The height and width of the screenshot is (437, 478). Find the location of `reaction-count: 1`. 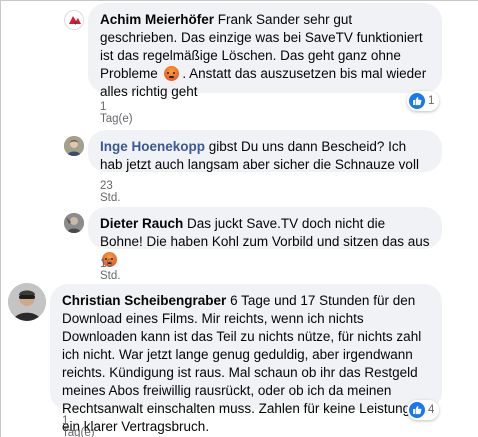

reaction-count: 1 is located at coordinates (423, 101).